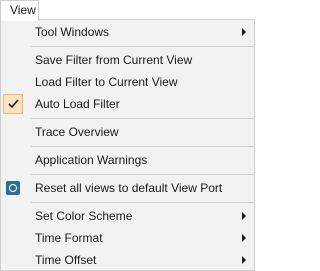 The height and width of the screenshot is (271, 320). I want to click on viewport-icon, so click(13, 188).